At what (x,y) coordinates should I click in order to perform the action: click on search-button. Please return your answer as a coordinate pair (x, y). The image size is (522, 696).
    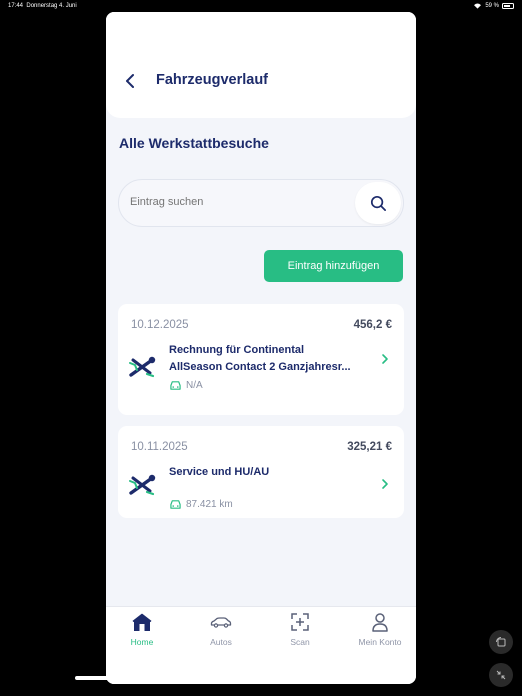
    Looking at the image, I should click on (378, 203).